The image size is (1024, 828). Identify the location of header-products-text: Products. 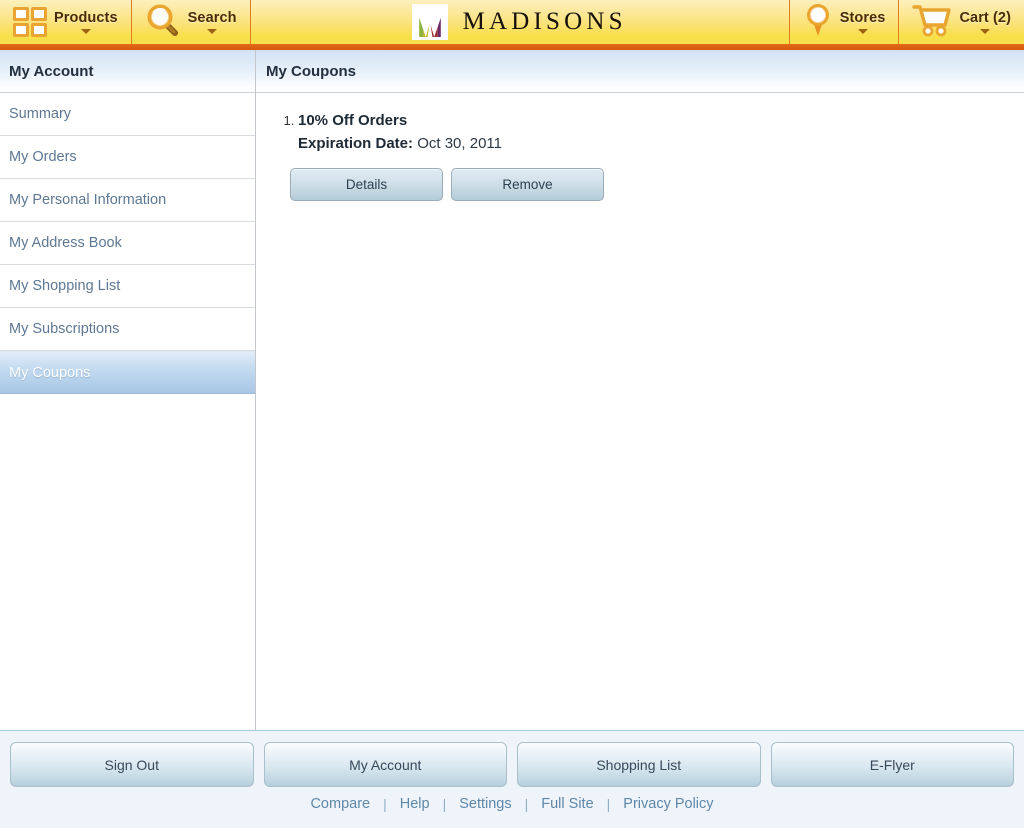
(86, 22).